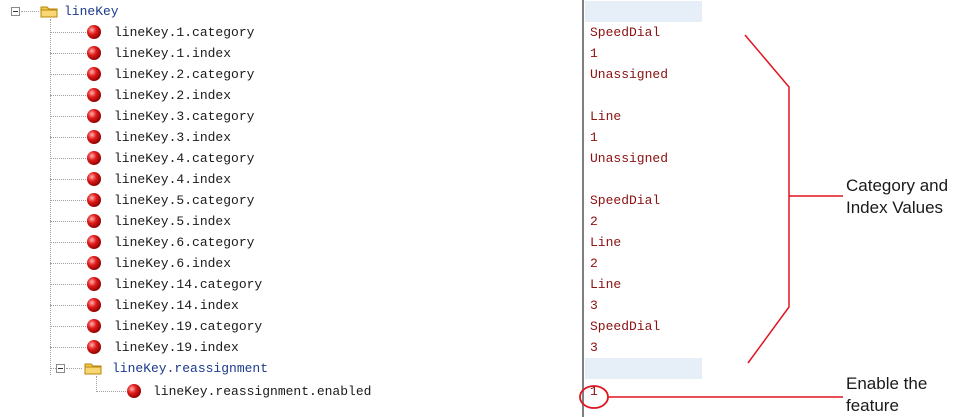 This screenshot has height=417, width=970. What do you see at coordinates (262, 391) in the screenshot?
I see `tree-node-setting: lineKey.reassignment.enabled` at bounding box center [262, 391].